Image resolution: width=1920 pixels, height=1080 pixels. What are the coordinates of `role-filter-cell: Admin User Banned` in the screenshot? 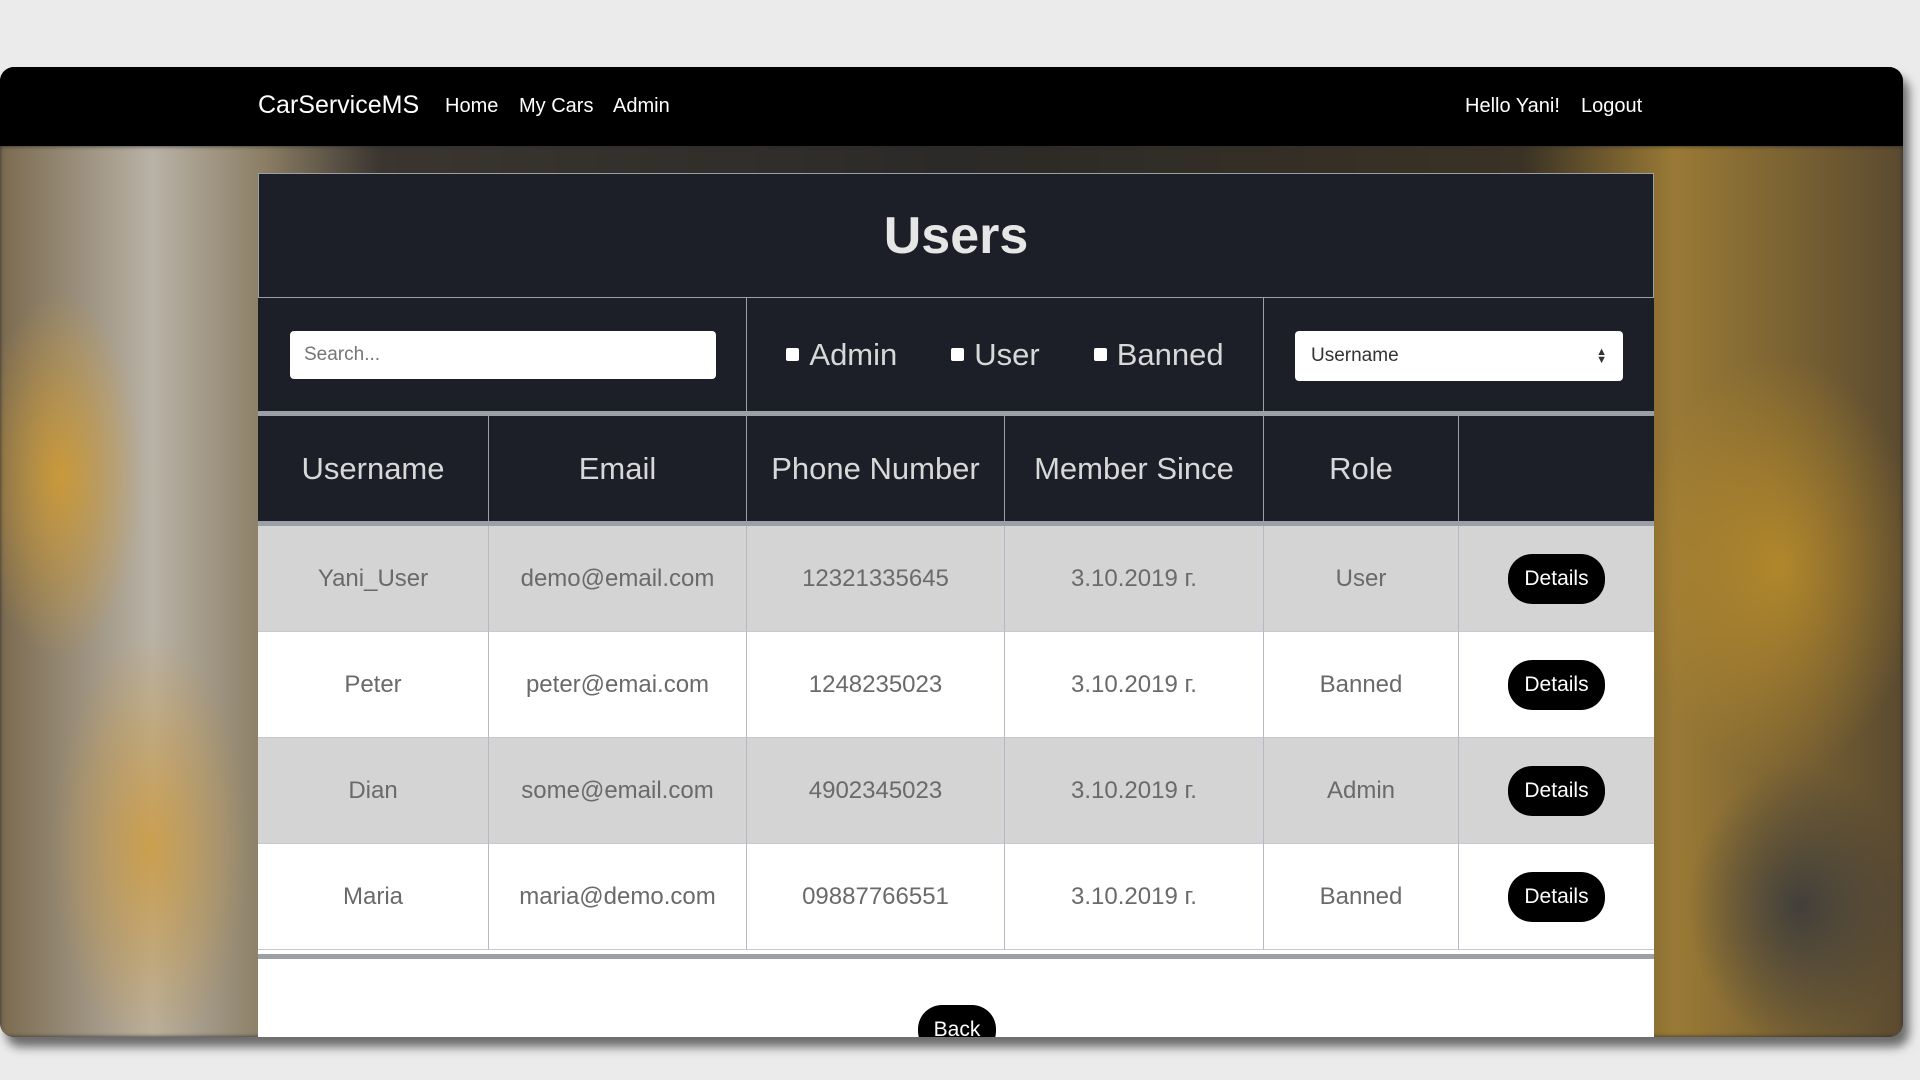 It's located at (1005, 354).